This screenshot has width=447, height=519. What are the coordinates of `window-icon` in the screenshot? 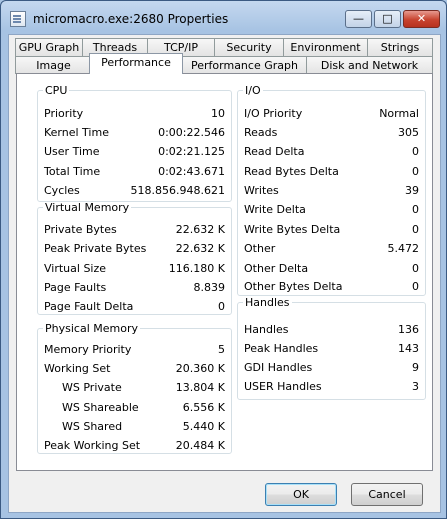 It's located at (18, 19).